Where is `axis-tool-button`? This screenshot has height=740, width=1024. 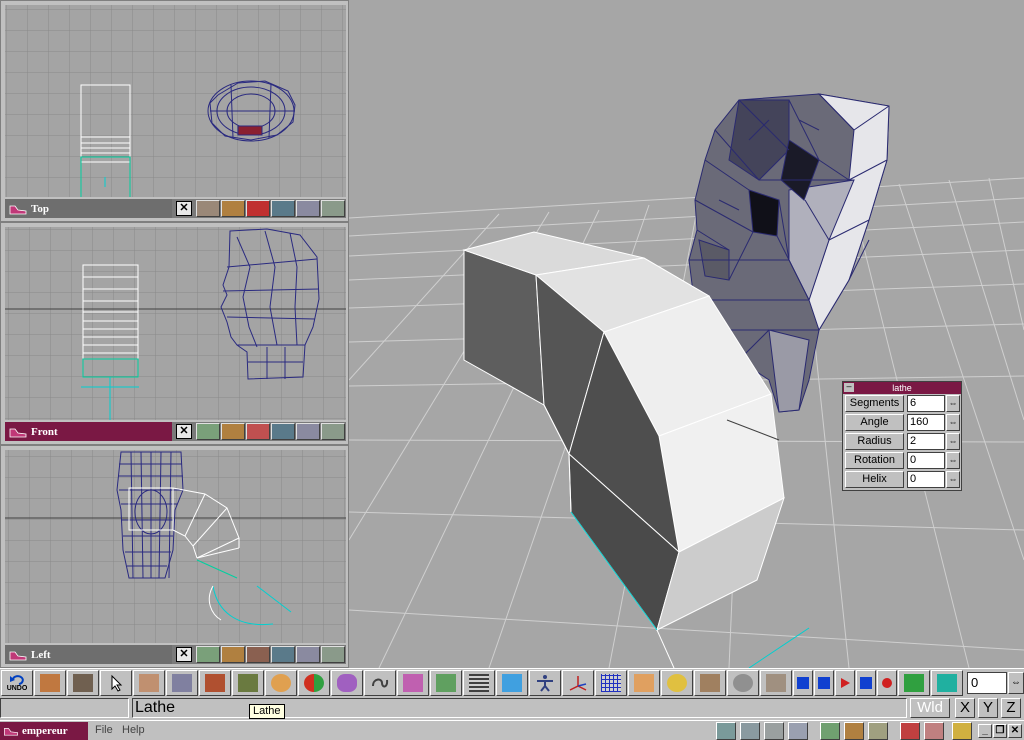
axis-tool-button is located at coordinates (578, 682).